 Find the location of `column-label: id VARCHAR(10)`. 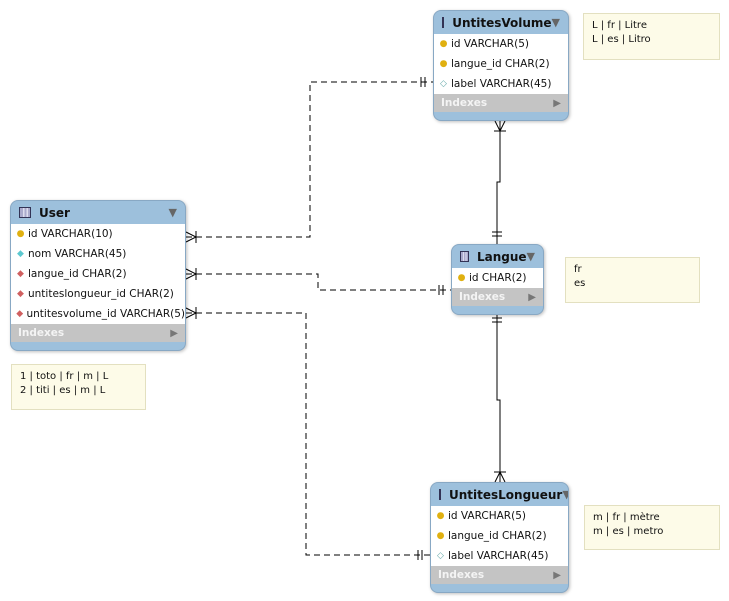

column-label: id VARCHAR(10) is located at coordinates (70, 234).